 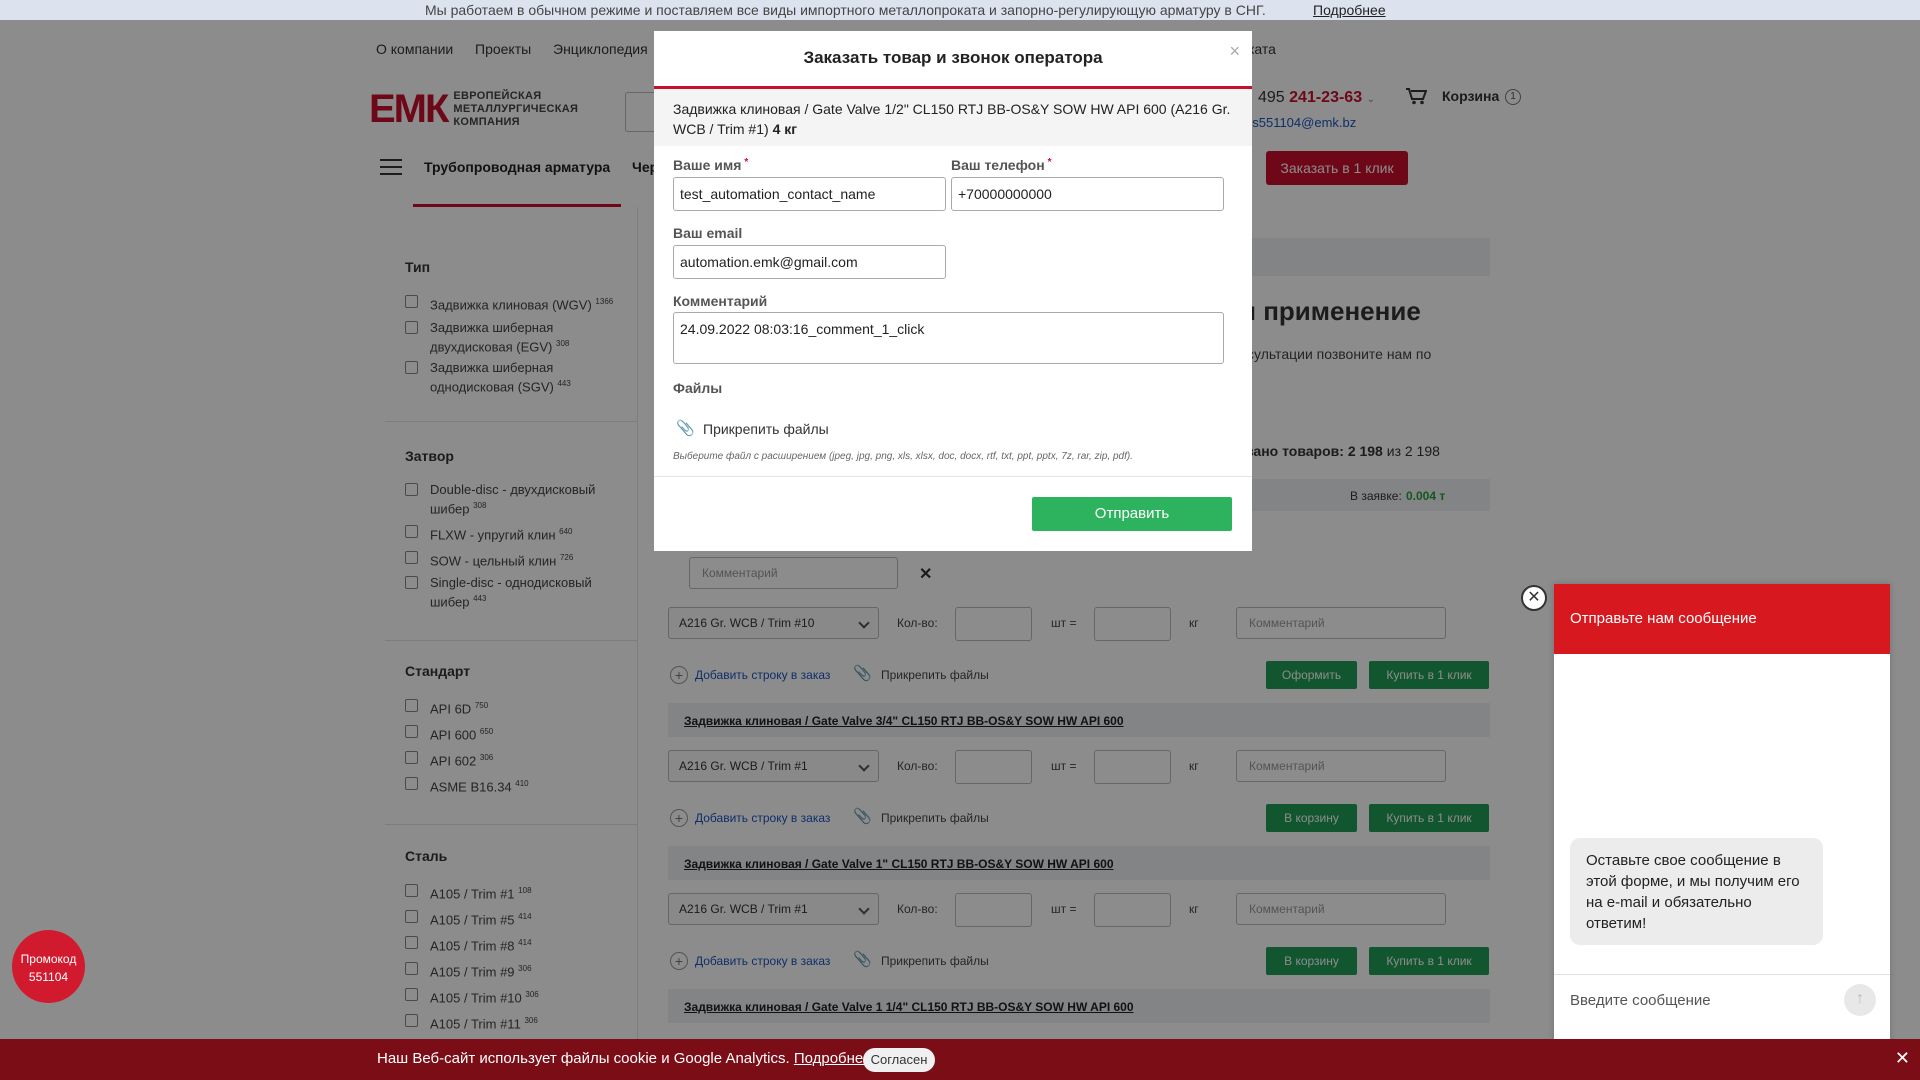 I want to click on comment-textarea: 24.09.2022 08:03:16_comment_1_click, so click(x=948, y=338).